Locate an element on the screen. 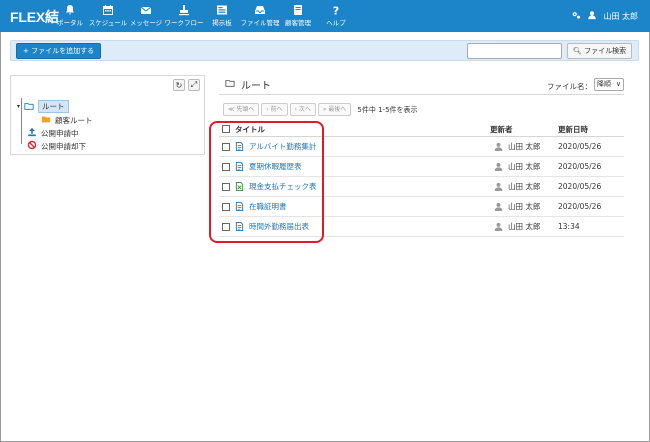  tree-toggle-icon: ▾ is located at coordinates (18, 106).